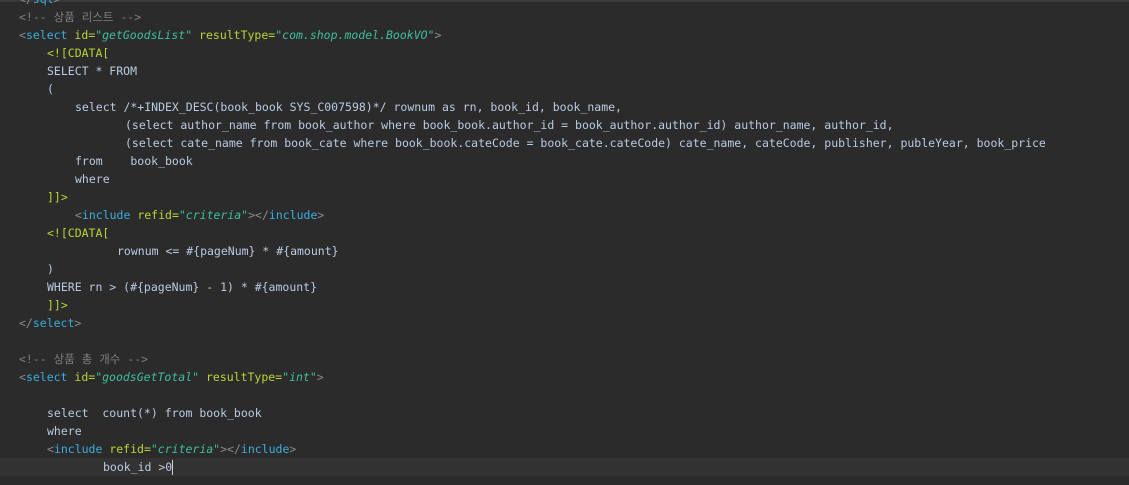 This screenshot has width=1129, height=485. Describe the element at coordinates (564, 323) in the screenshot. I see `code-line: </select>` at that location.